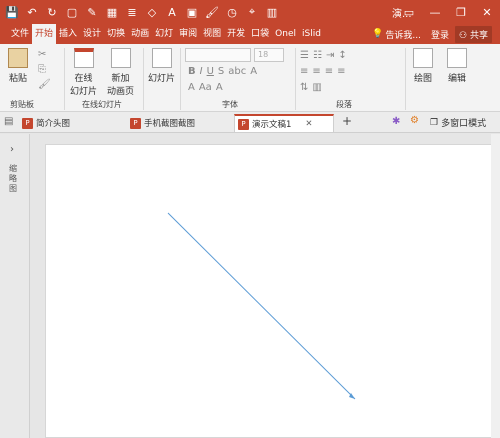  I want to click on align-right-icon: ≡, so click(329, 71).